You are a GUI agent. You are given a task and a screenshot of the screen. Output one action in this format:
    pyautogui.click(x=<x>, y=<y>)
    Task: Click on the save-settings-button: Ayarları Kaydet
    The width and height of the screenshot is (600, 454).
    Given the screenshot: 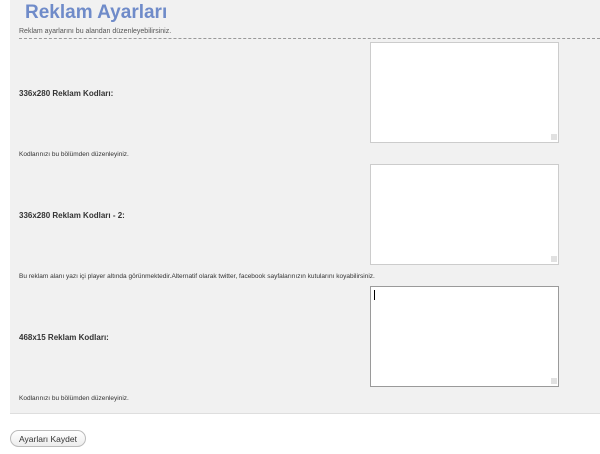 What is the action you would take?
    pyautogui.click(x=48, y=438)
    